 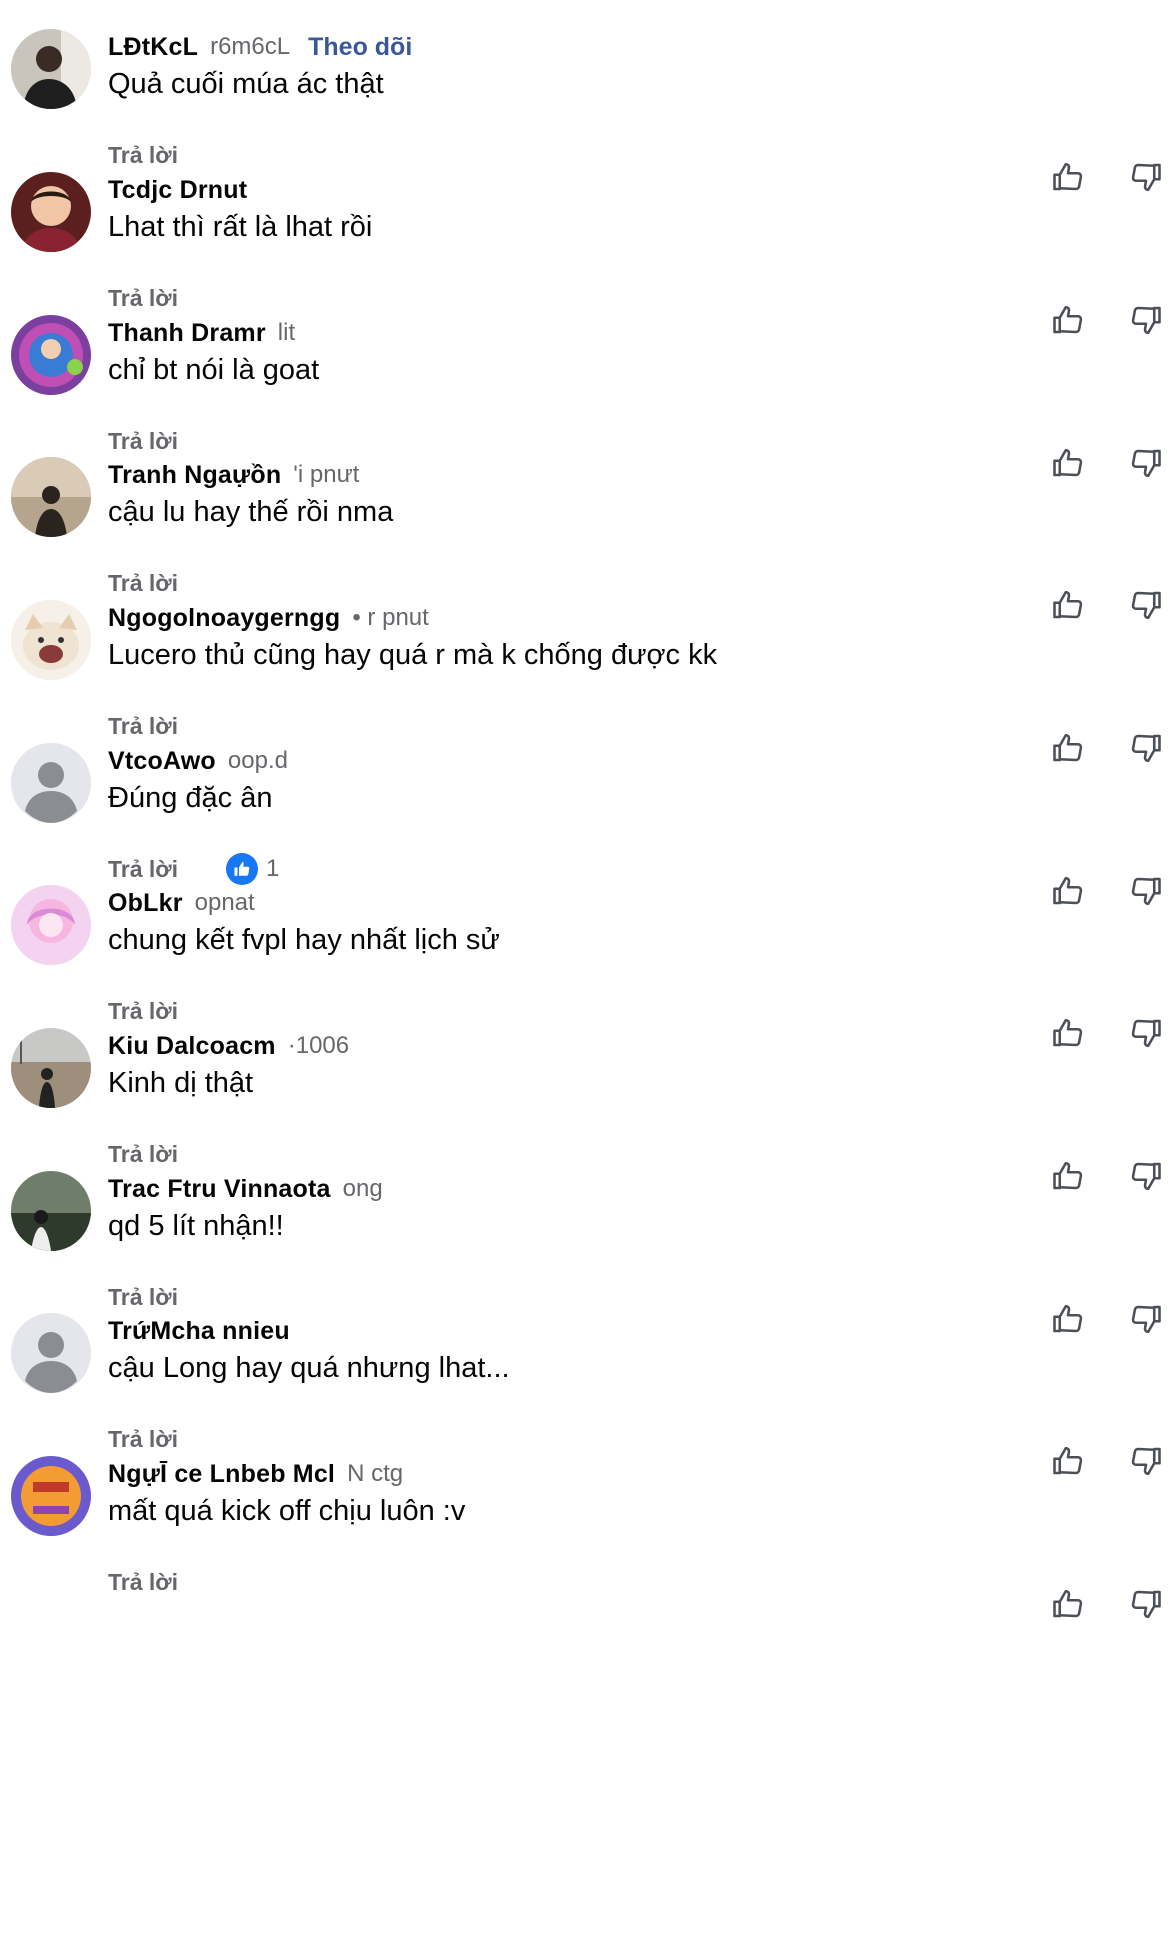 I want to click on author-name: Kiu Dalcoacm, so click(x=192, y=1046).